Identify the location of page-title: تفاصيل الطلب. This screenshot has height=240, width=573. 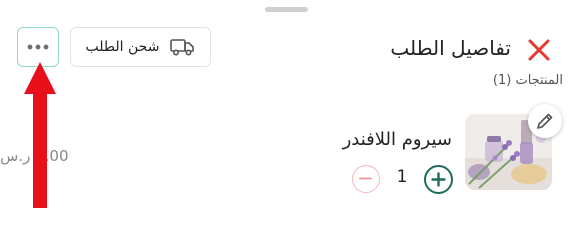
(450, 48).